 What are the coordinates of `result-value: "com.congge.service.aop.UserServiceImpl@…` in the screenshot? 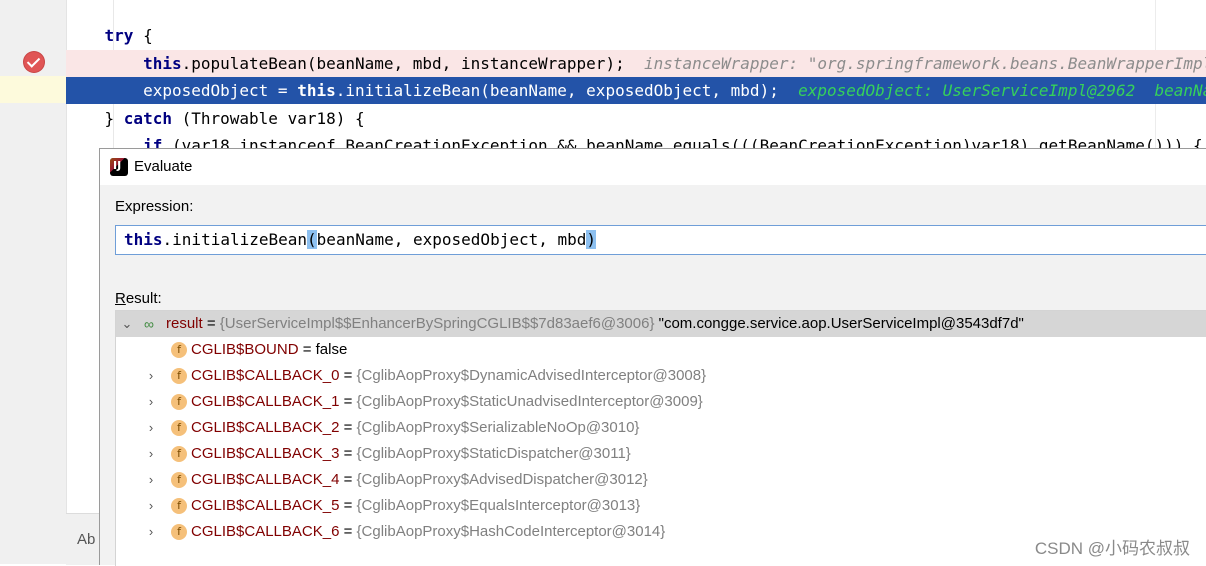 It's located at (839, 323).